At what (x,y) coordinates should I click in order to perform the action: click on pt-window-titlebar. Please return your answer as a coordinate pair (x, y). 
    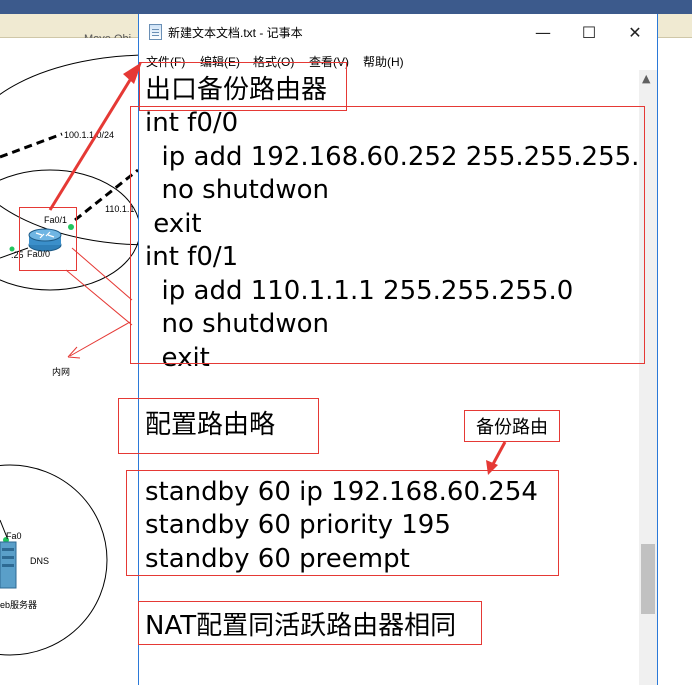
    Looking at the image, I should click on (346, 7).